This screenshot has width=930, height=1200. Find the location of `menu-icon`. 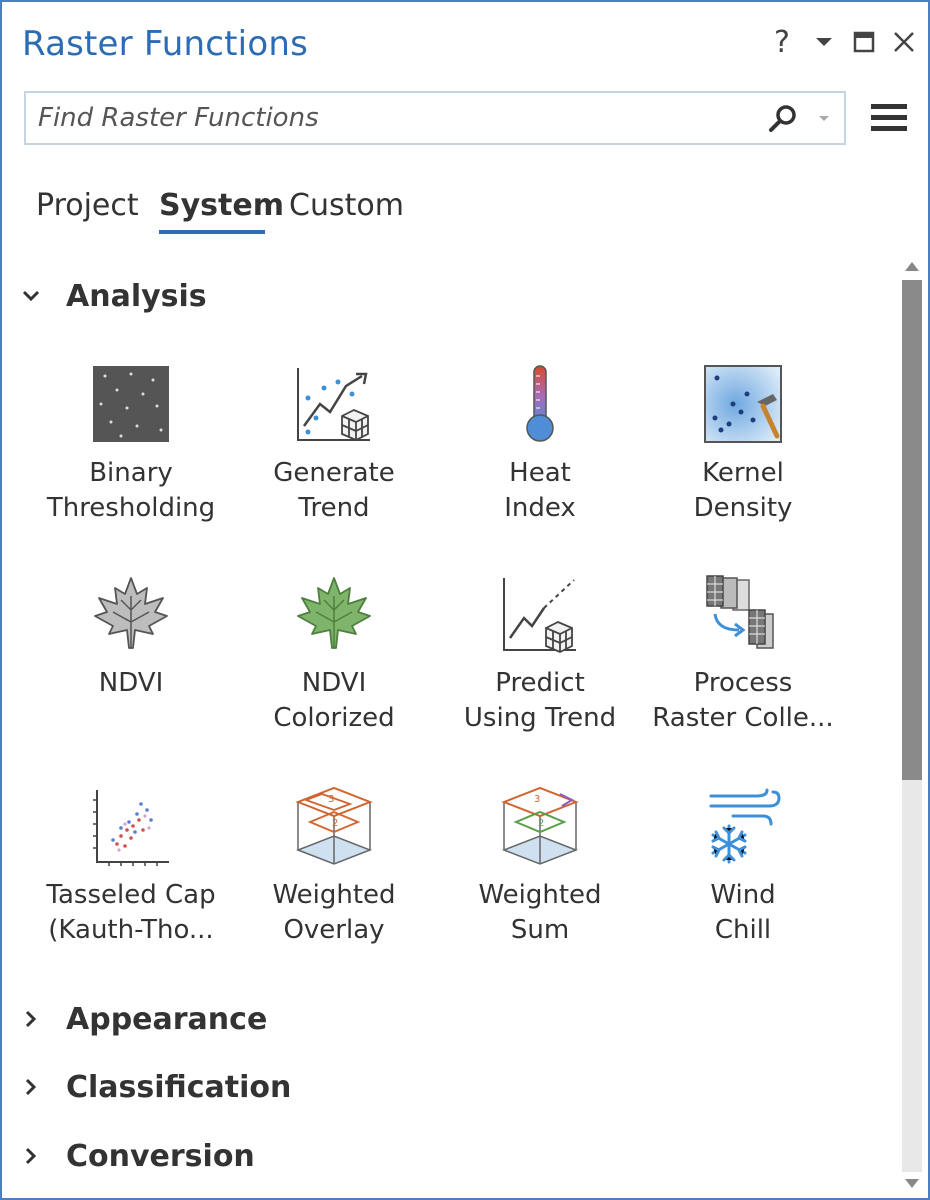

menu-icon is located at coordinates (889, 118).